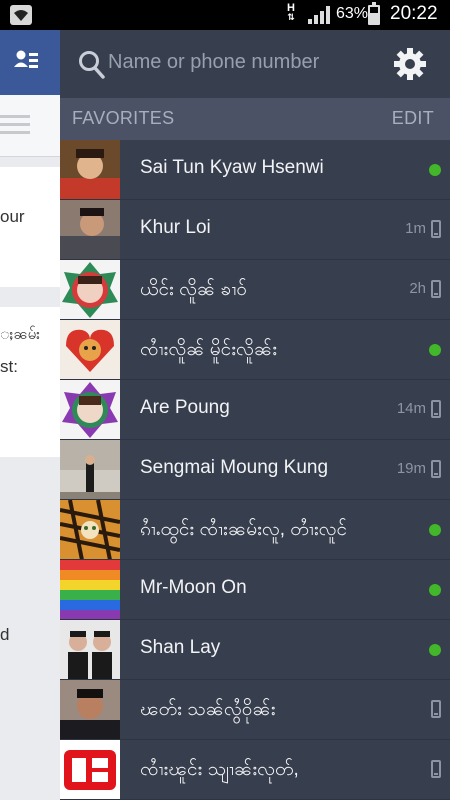 This screenshot has width=450, height=800. I want to click on battery-percent: 63%, so click(352, 13).